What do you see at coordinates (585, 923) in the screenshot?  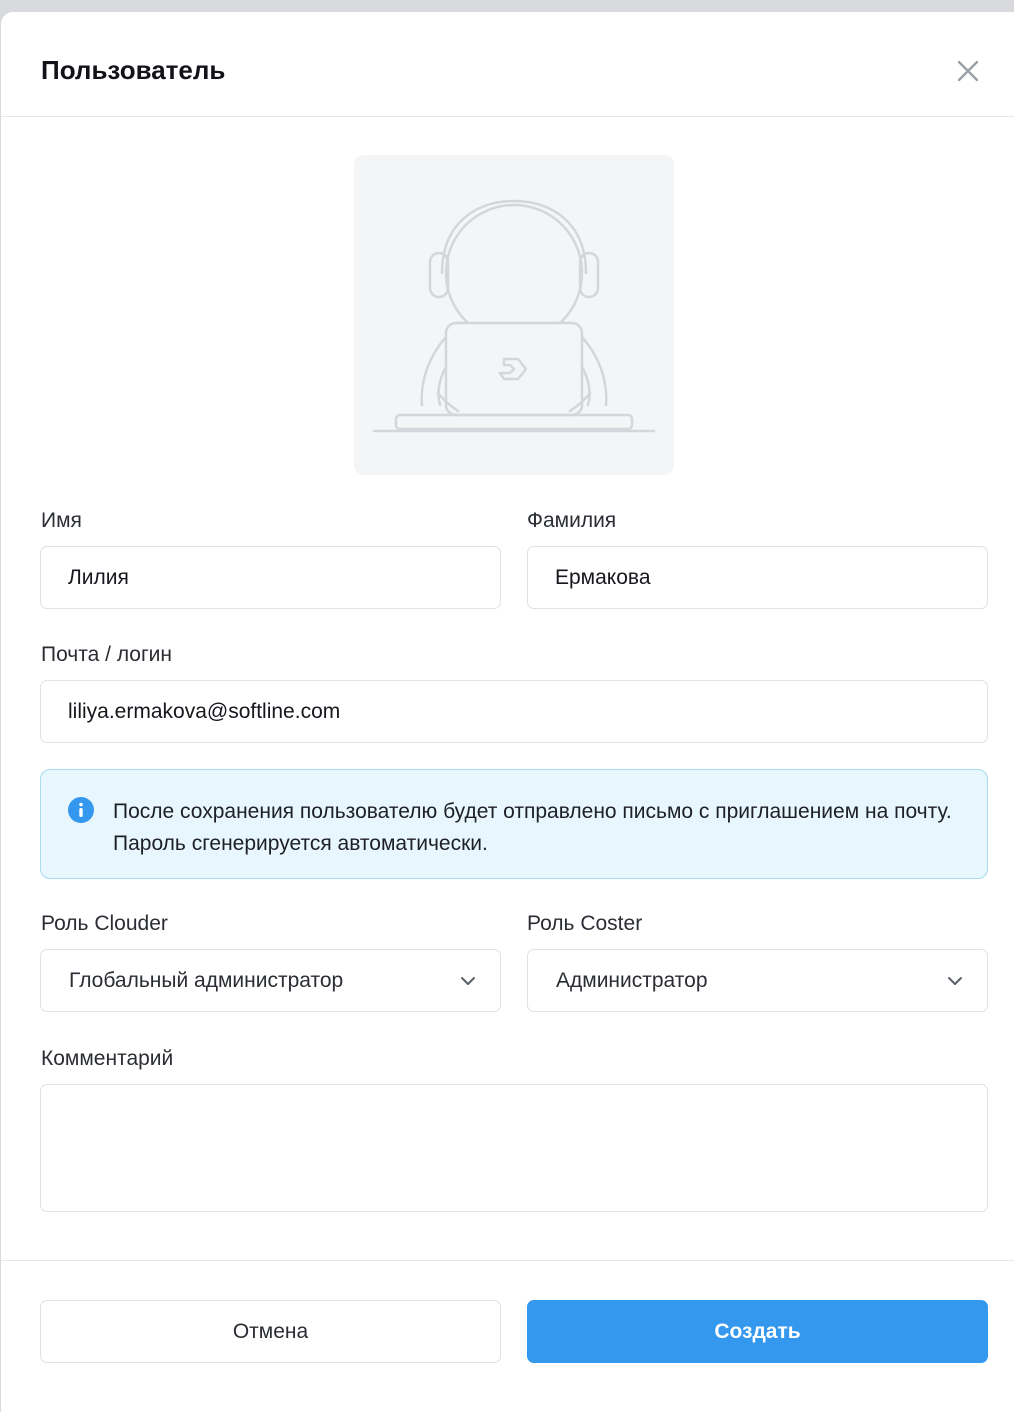 I see `role-coster-label: Роль Coster` at bounding box center [585, 923].